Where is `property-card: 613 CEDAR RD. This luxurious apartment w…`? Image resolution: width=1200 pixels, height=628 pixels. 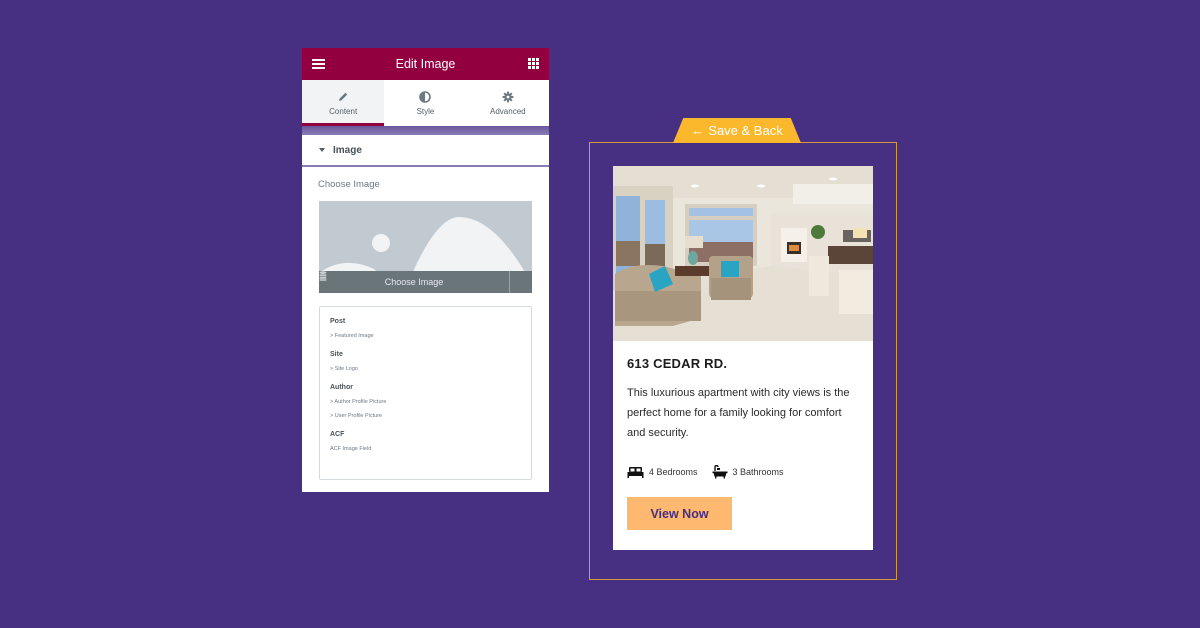 property-card: 613 CEDAR RD. This luxurious apartment w… is located at coordinates (743, 358).